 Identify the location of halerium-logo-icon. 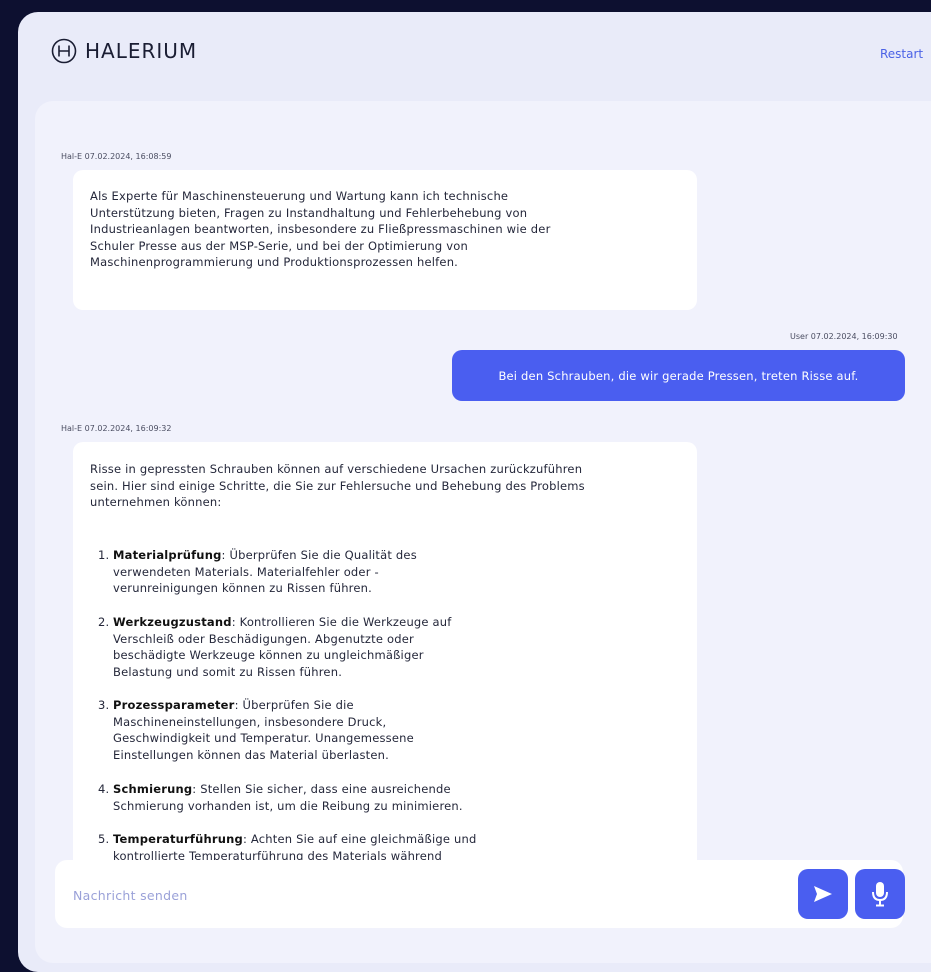
(64, 51).